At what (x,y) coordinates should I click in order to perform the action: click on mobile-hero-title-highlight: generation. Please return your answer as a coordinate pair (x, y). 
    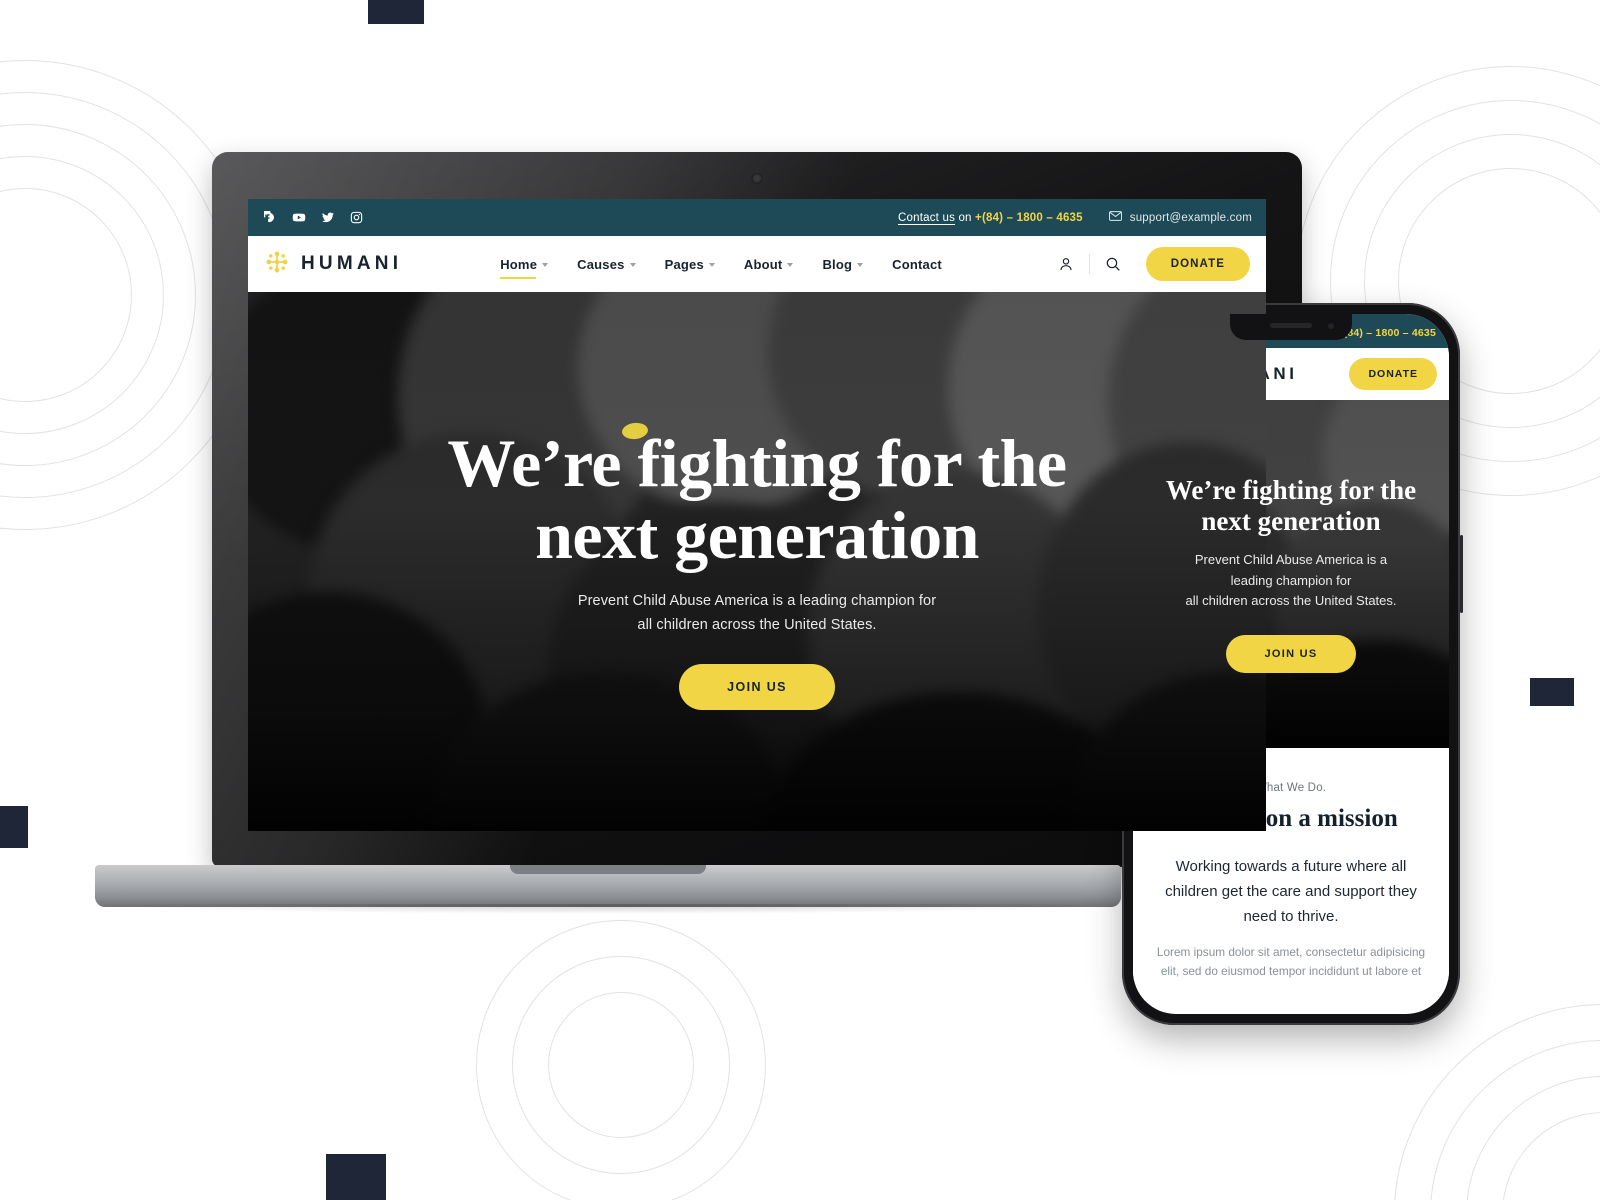
    Looking at the image, I should click on (1319, 521).